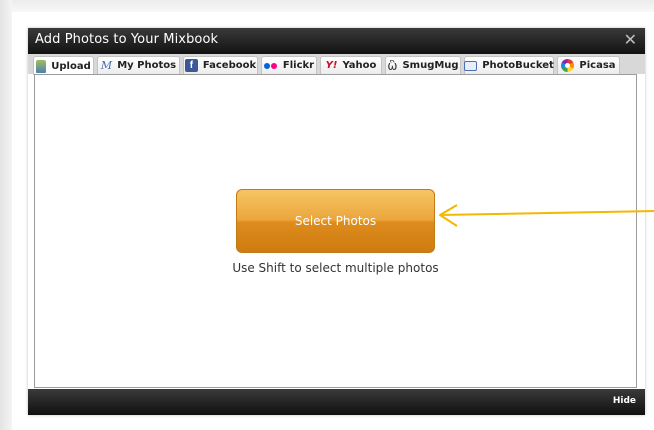 The height and width of the screenshot is (430, 654). I want to click on tab-picasa: Picasa, so click(588, 65).